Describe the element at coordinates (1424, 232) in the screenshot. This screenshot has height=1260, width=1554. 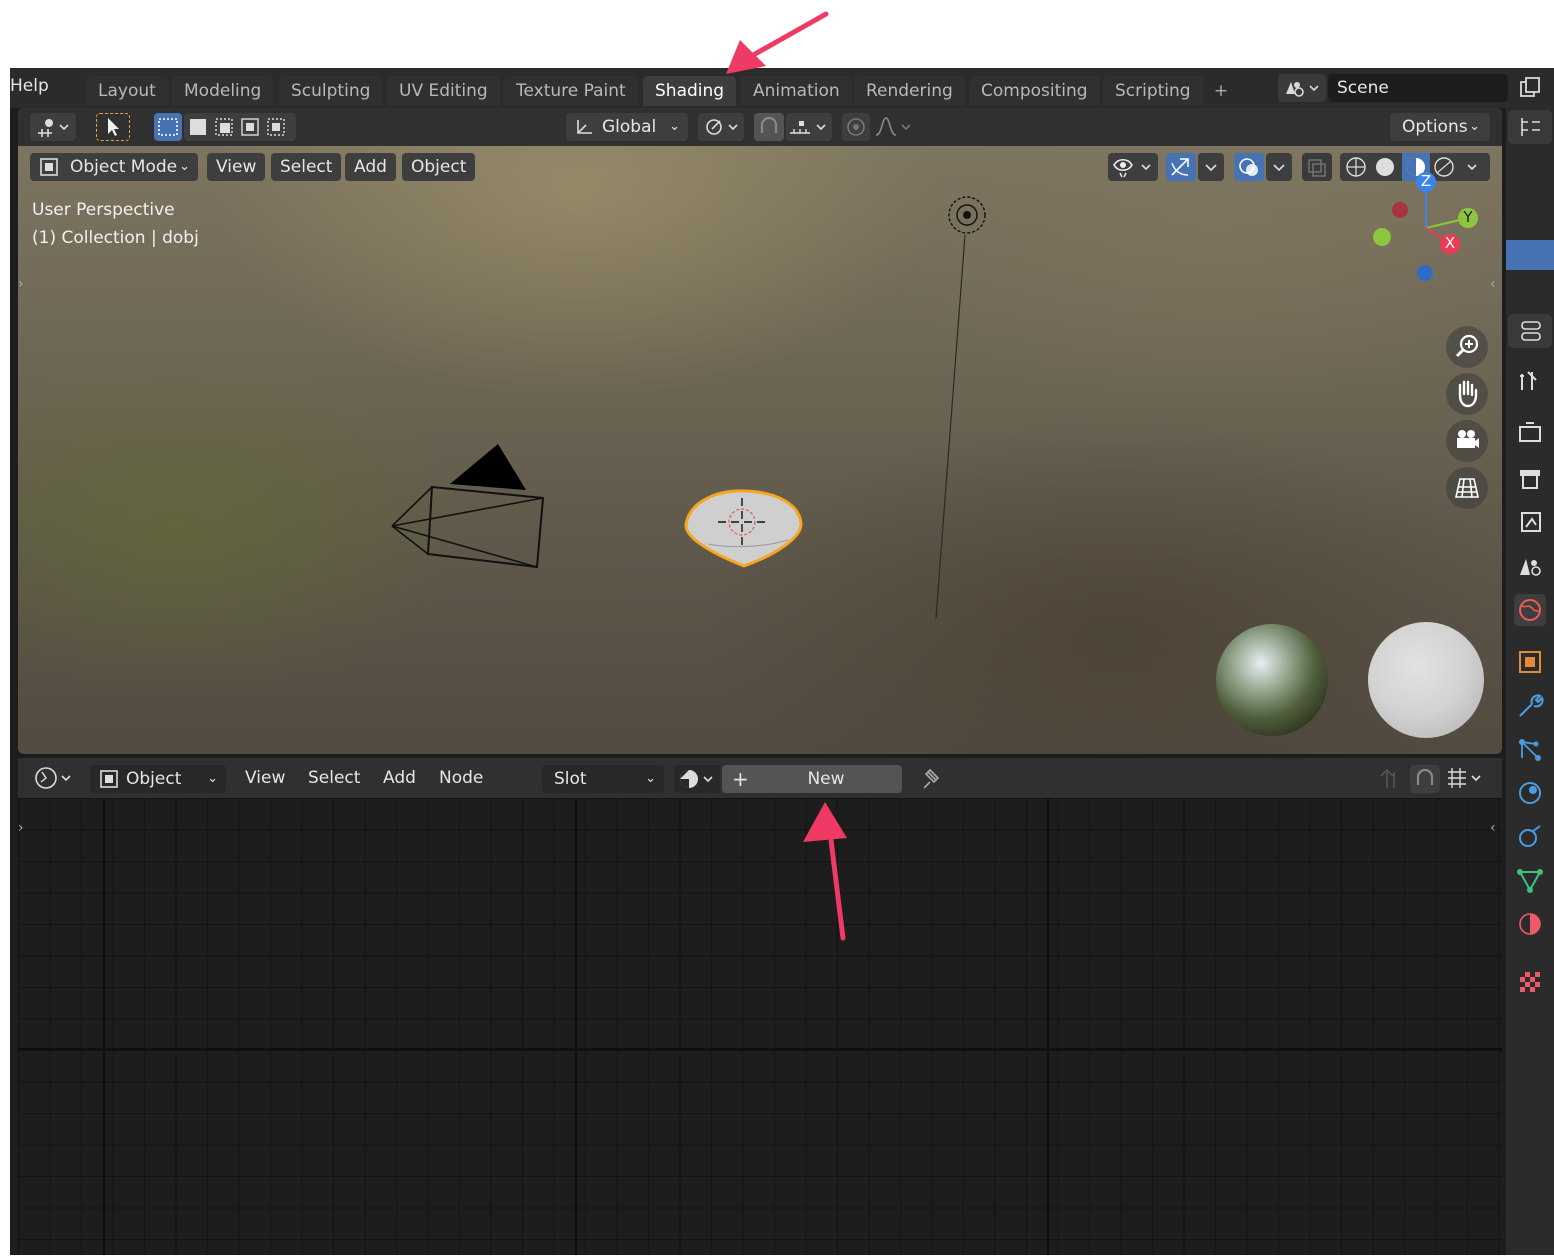
I see `navigation-gizmo` at that location.